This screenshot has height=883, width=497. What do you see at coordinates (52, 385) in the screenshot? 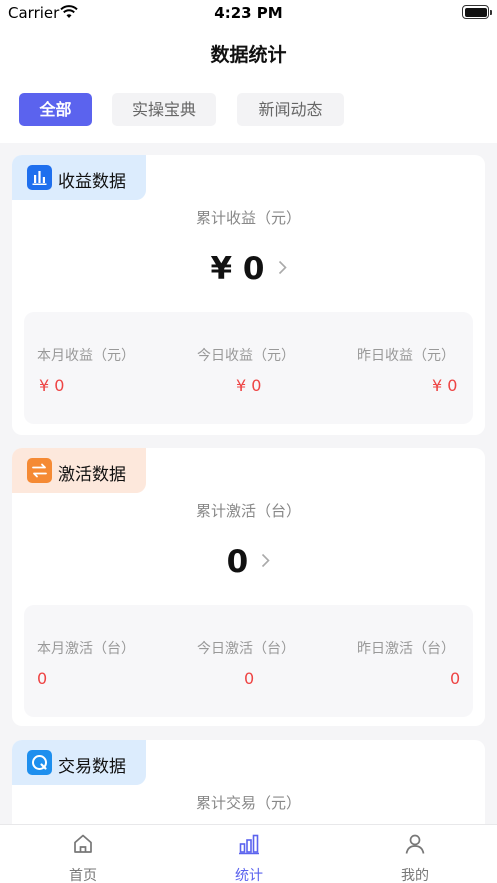
I see `income-month-value: ¥ 0` at bounding box center [52, 385].